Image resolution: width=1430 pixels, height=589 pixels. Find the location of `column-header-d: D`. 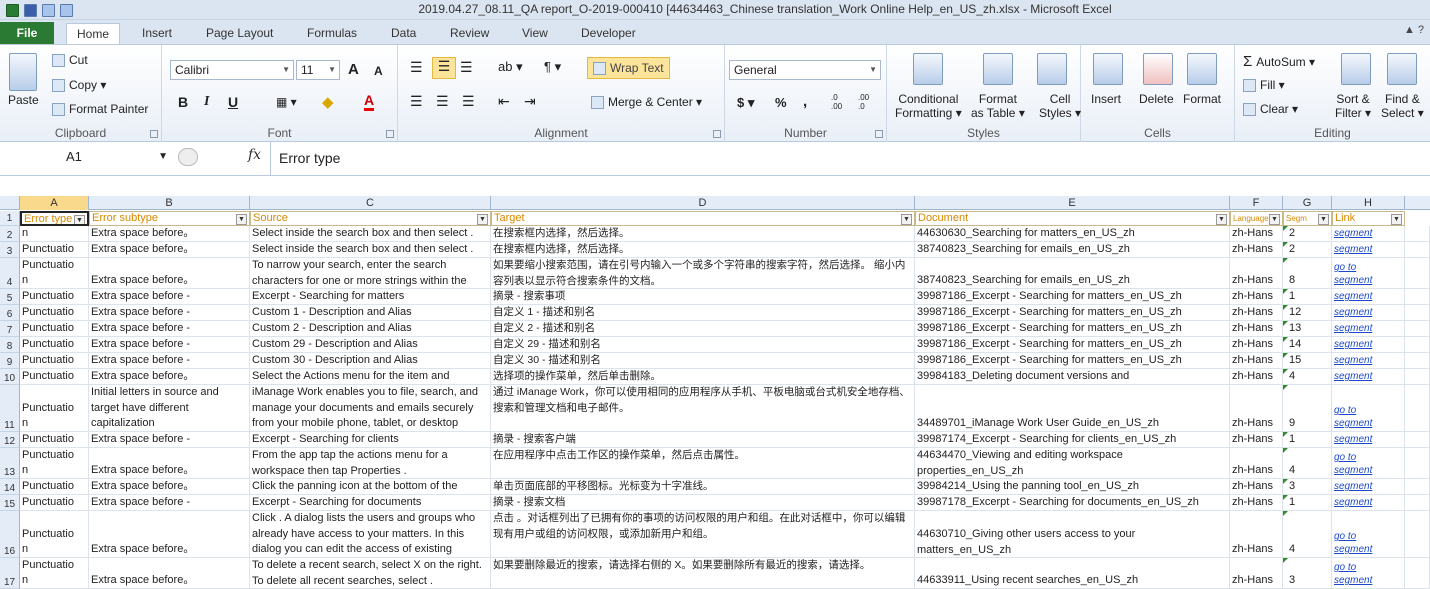

column-header-d: D is located at coordinates (703, 203).